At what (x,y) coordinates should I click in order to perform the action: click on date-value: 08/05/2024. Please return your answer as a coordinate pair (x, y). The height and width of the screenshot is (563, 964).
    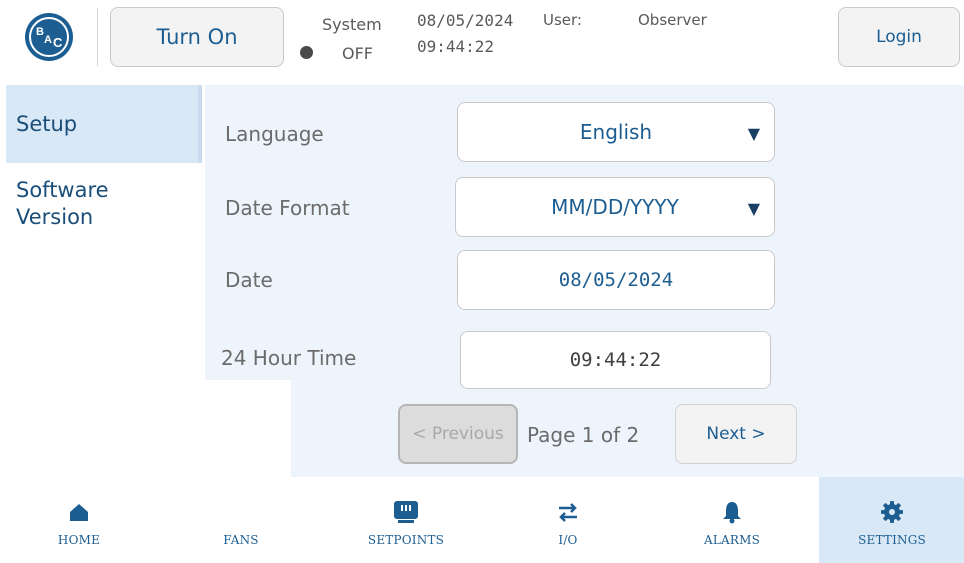
    Looking at the image, I should click on (616, 280).